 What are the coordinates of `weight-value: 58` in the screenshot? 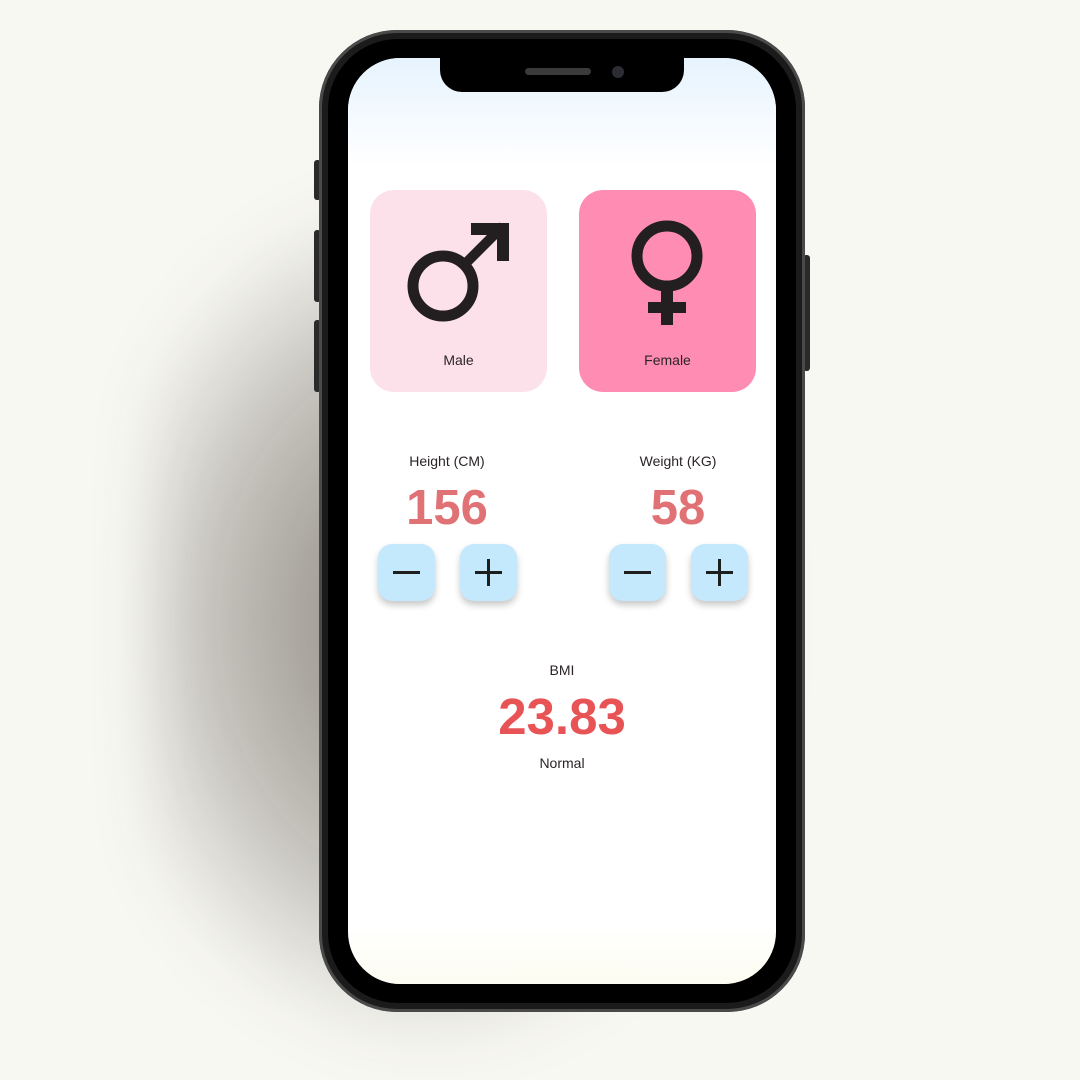 It's located at (678, 508).